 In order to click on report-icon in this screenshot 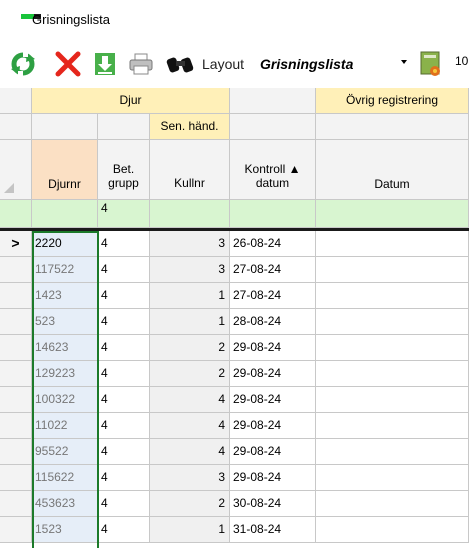, I will do `click(431, 64)`.